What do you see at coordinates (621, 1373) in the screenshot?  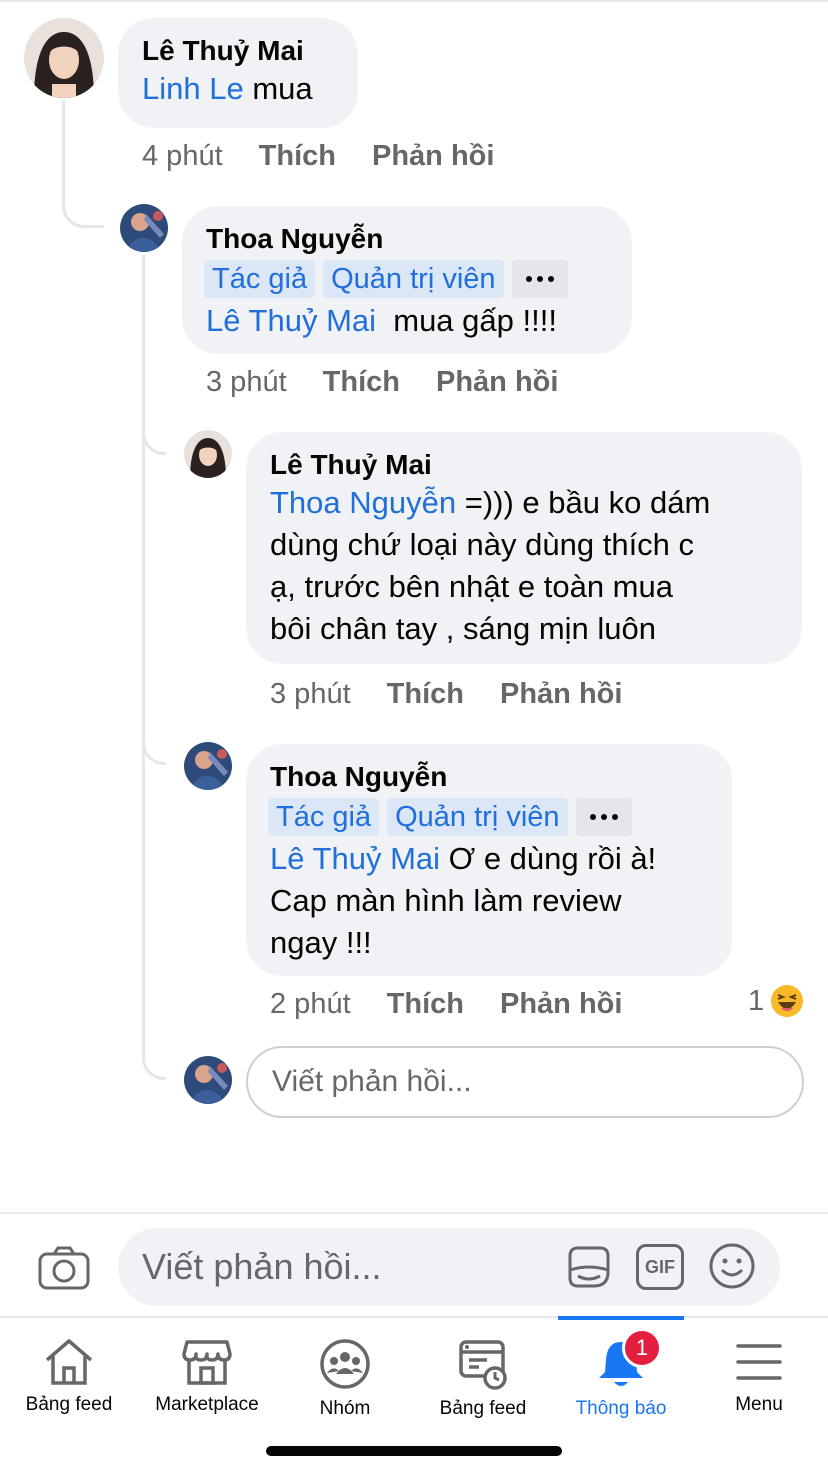 I see `nav-item-notifications: Thông báo` at bounding box center [621, 1373].